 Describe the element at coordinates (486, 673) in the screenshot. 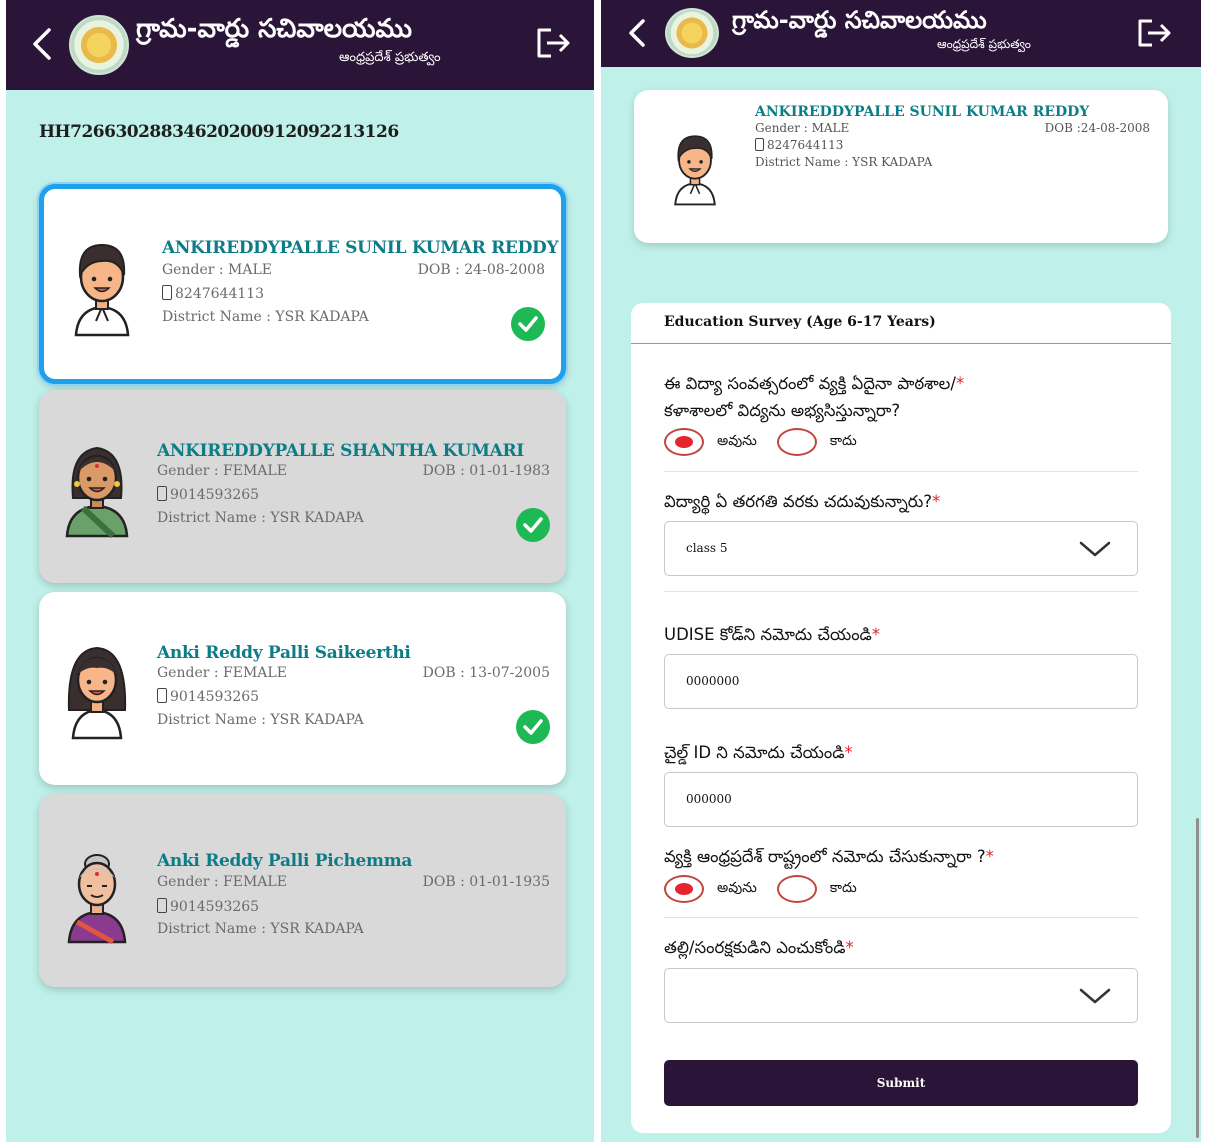

I see `member-dob: DOB : 13-07-2005` at that location.